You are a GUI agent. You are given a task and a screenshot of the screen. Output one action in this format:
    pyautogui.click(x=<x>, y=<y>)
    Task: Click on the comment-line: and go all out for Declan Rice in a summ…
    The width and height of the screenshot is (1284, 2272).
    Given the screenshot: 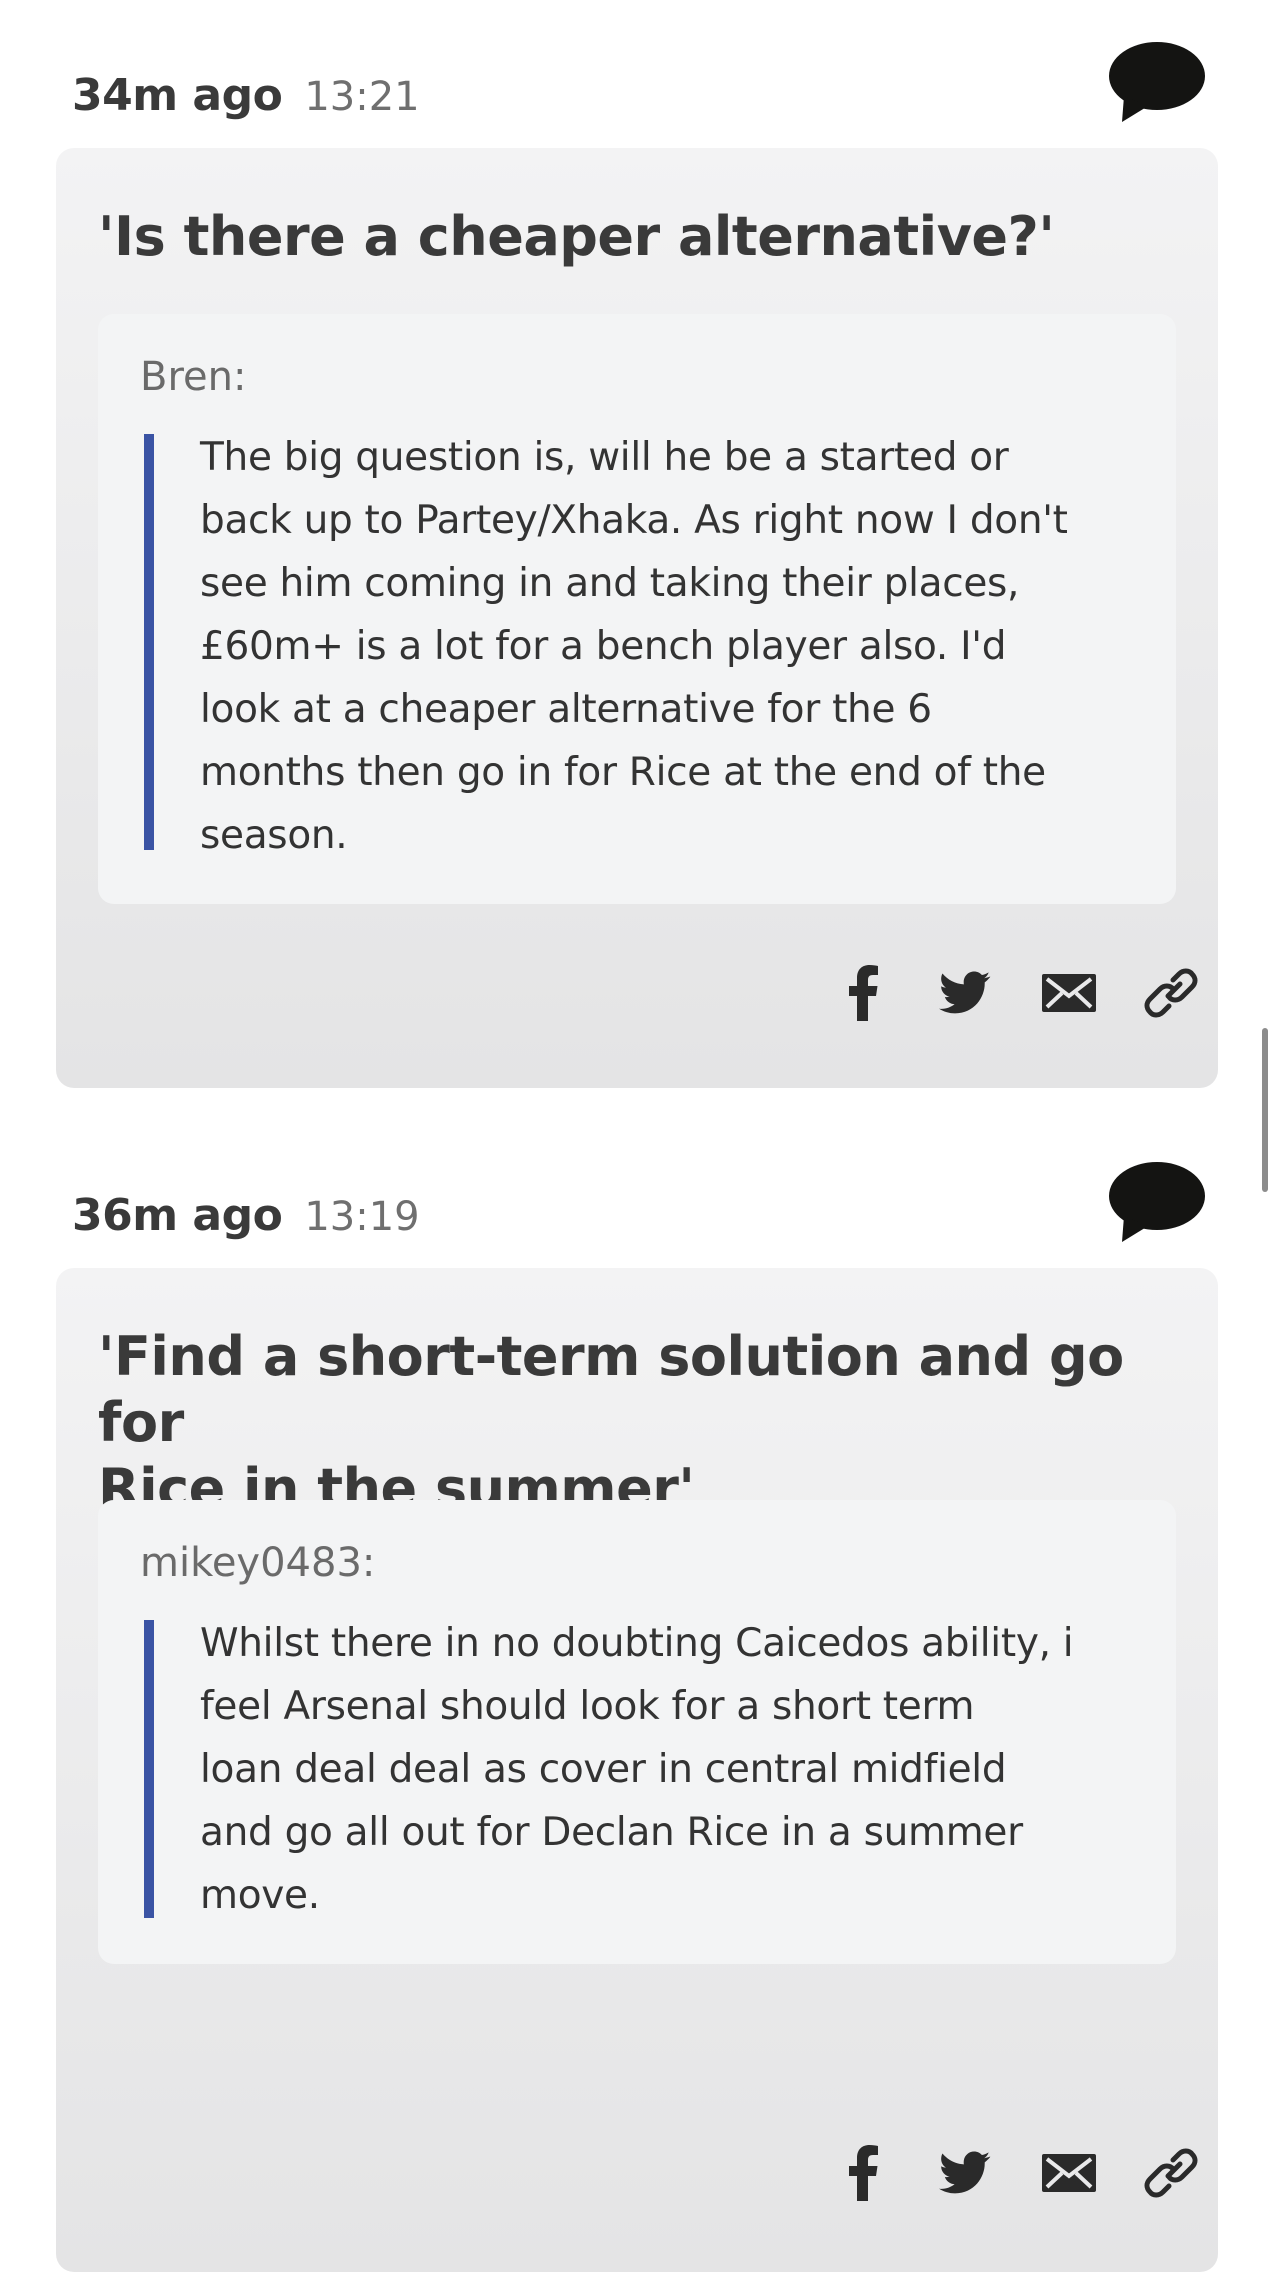 What is the action you would take?
    pyautogui.click(x=611, y=1832)
    